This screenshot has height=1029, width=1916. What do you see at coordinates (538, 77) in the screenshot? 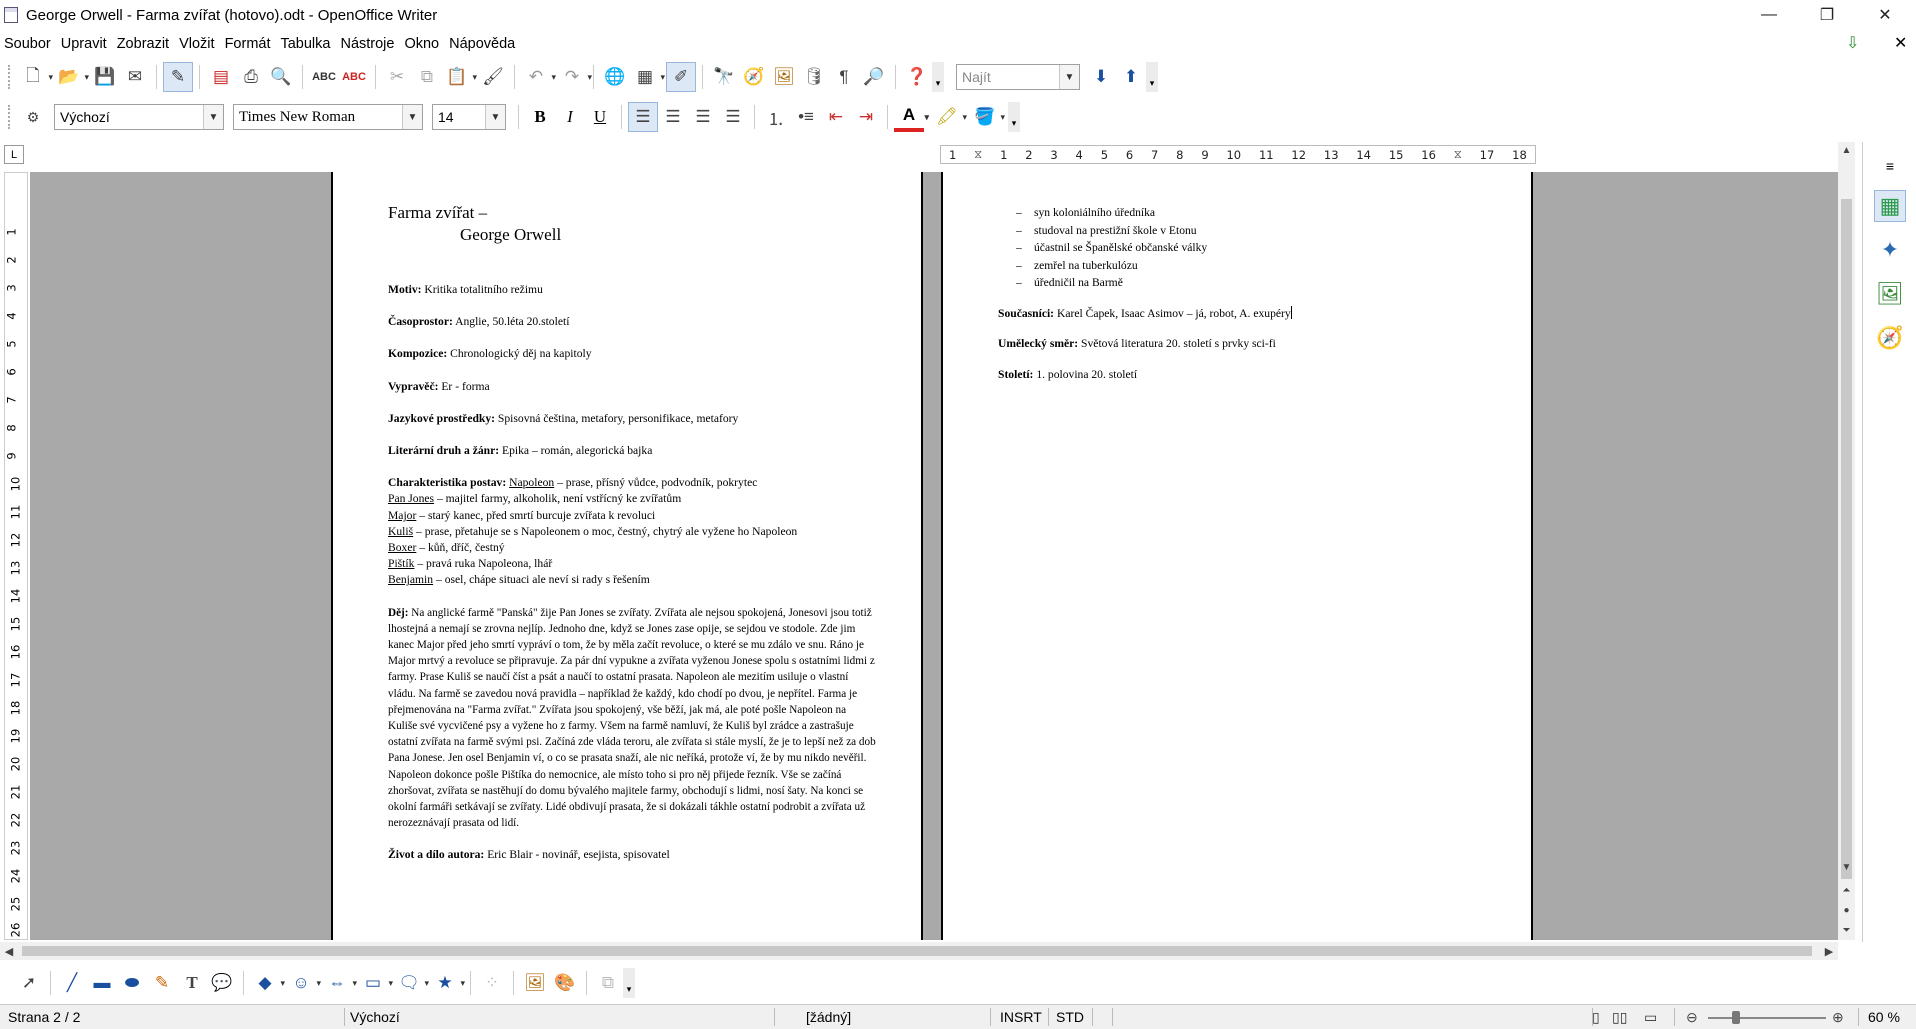
I see `undo-icon: ↶` at bounding box center [538, 77].